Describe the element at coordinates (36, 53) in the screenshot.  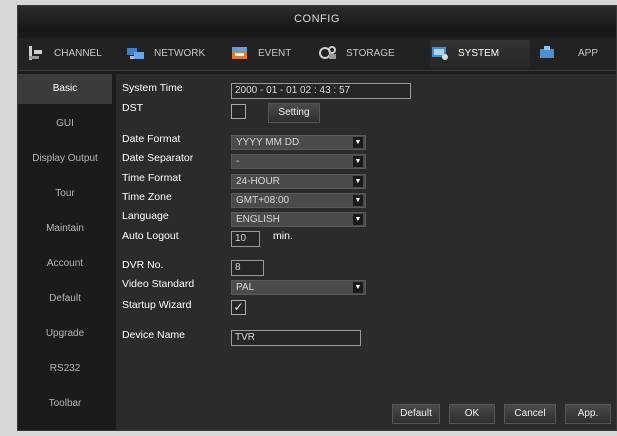
I see `channel-icon` at that location.